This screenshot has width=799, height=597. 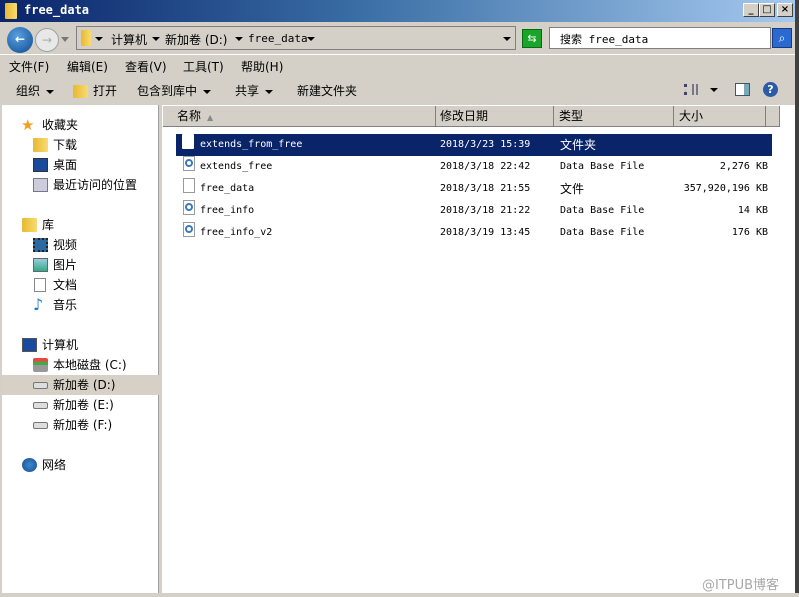 I want to click on file-date: 2018/3/18 21:22, so click(x=485, y=210).